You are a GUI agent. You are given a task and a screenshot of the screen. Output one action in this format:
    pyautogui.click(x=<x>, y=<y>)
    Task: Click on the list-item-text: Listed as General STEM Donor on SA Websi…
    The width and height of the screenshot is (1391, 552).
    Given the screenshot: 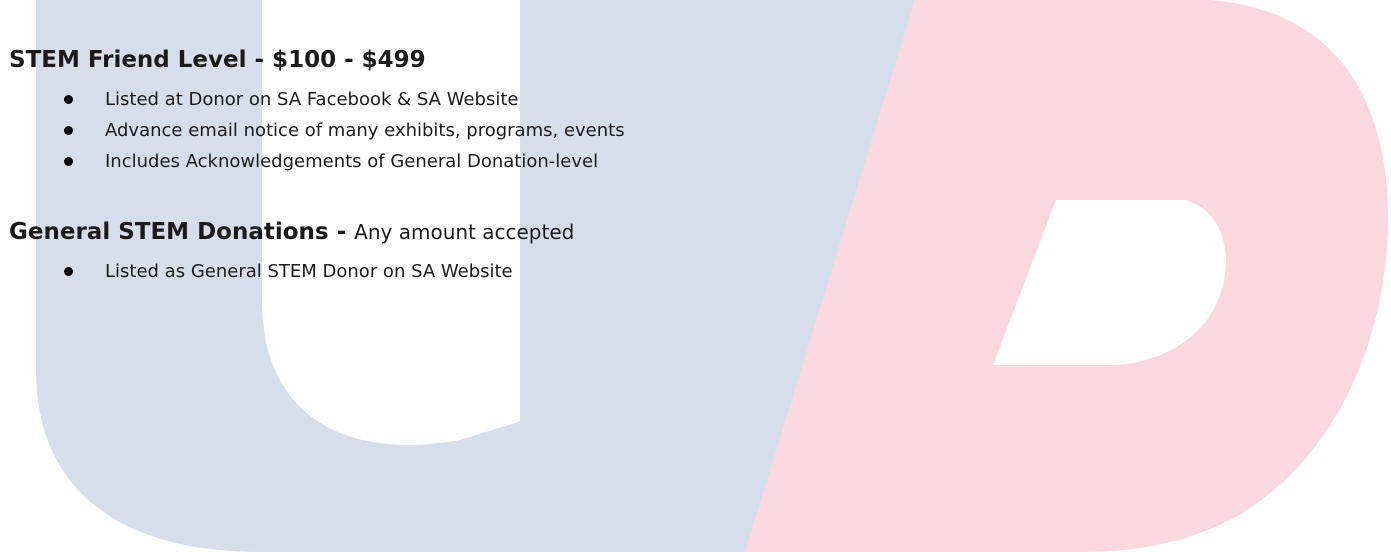 What is the action you would take?
    pyautogui.click(x=309, y=271)
    